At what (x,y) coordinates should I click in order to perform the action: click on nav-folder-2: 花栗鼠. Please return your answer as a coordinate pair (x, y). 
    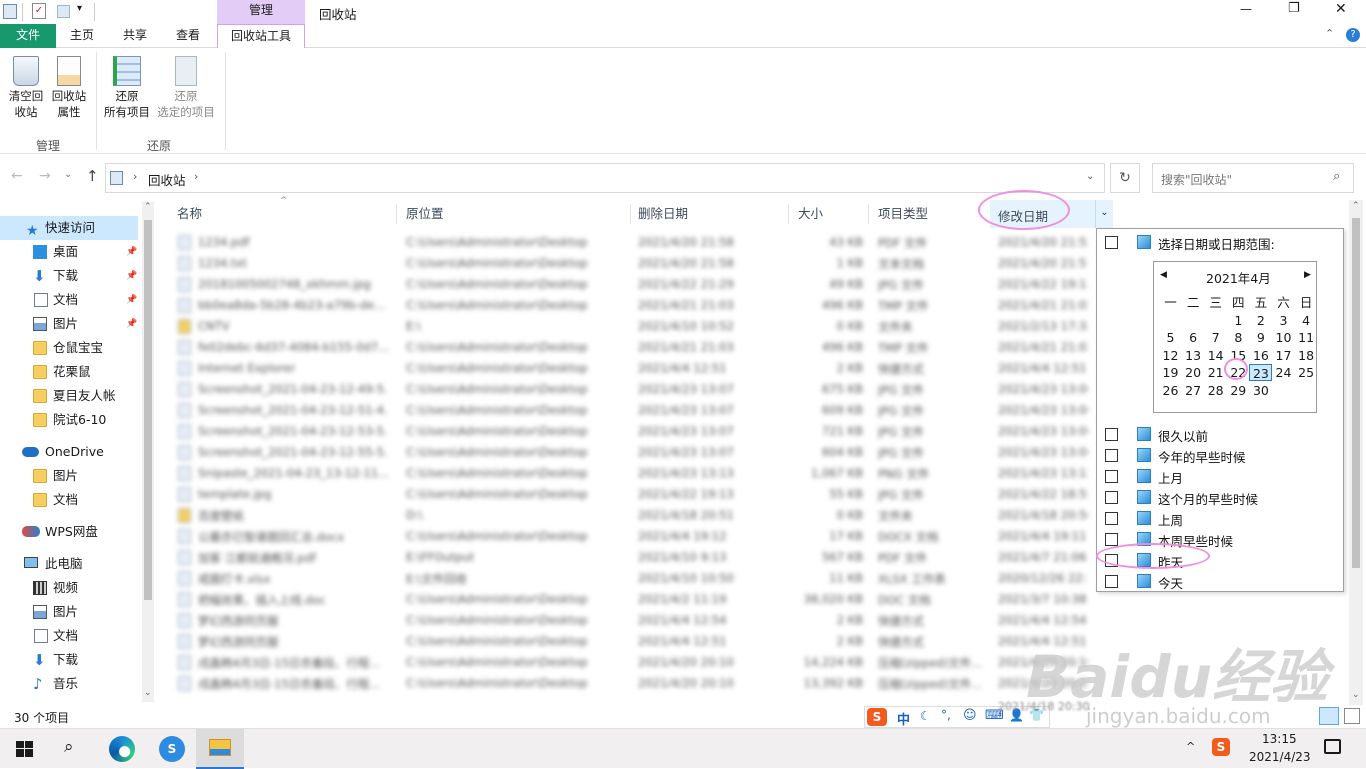
    Looking at the image, I should click on (70, 372).